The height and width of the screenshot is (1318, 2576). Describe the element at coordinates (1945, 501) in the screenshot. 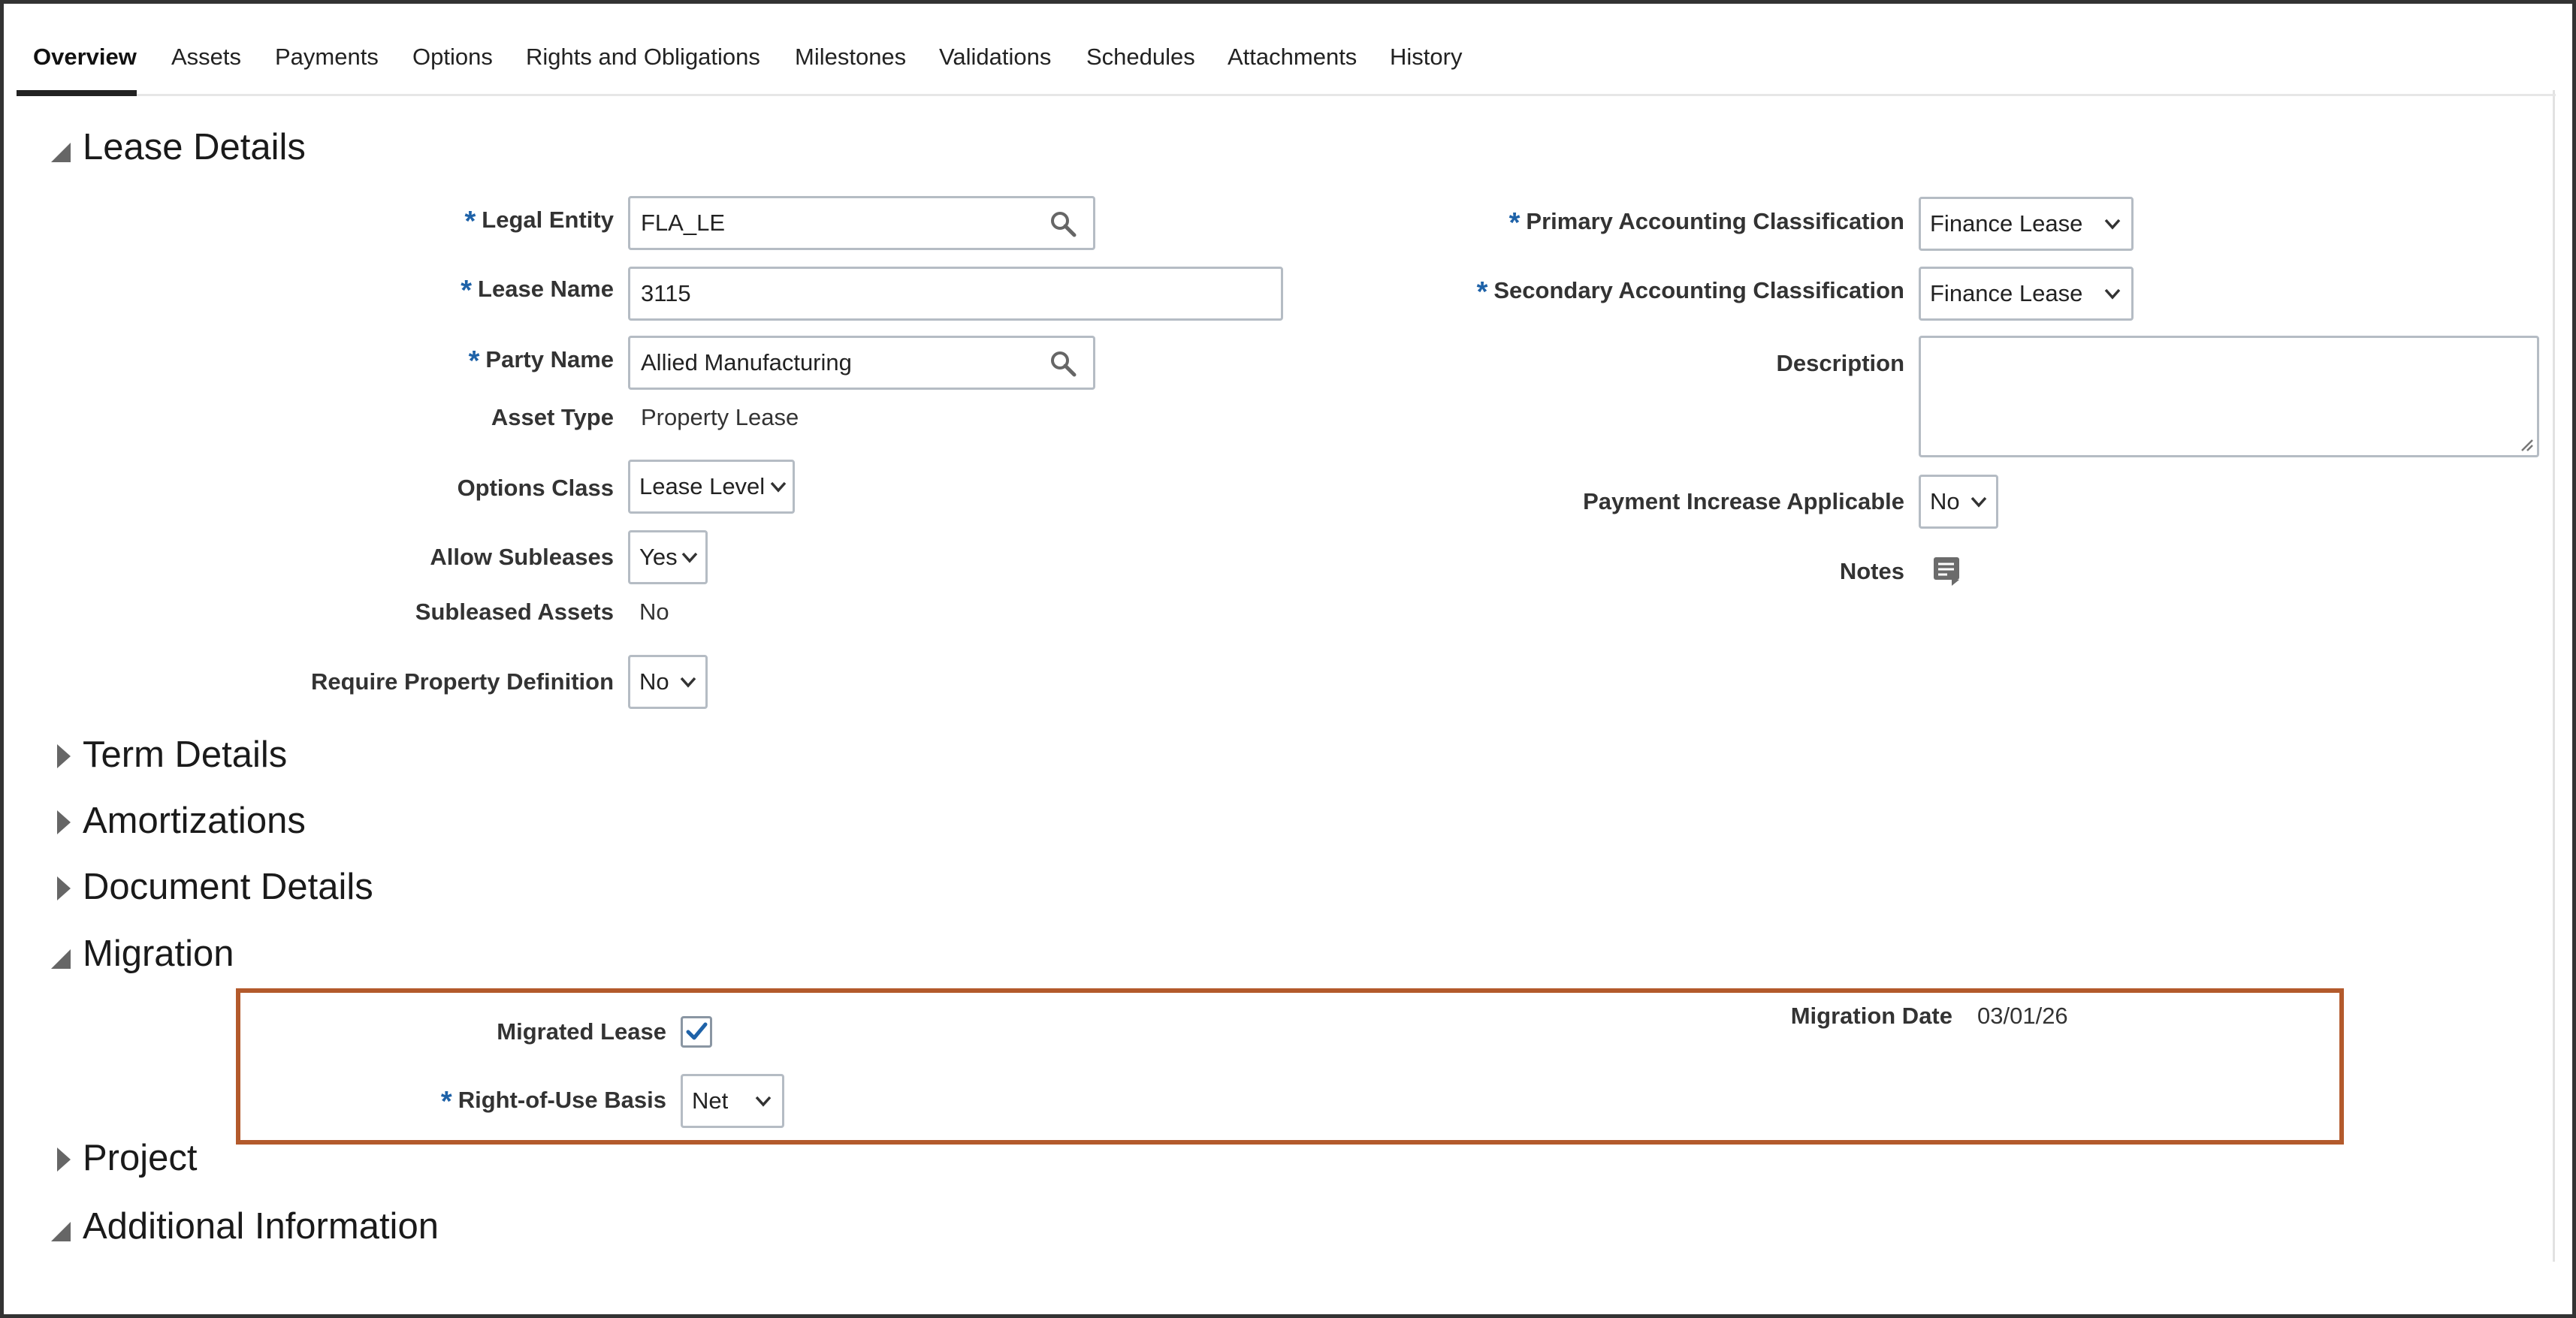

I see `payment-increase-value: No` at that location.